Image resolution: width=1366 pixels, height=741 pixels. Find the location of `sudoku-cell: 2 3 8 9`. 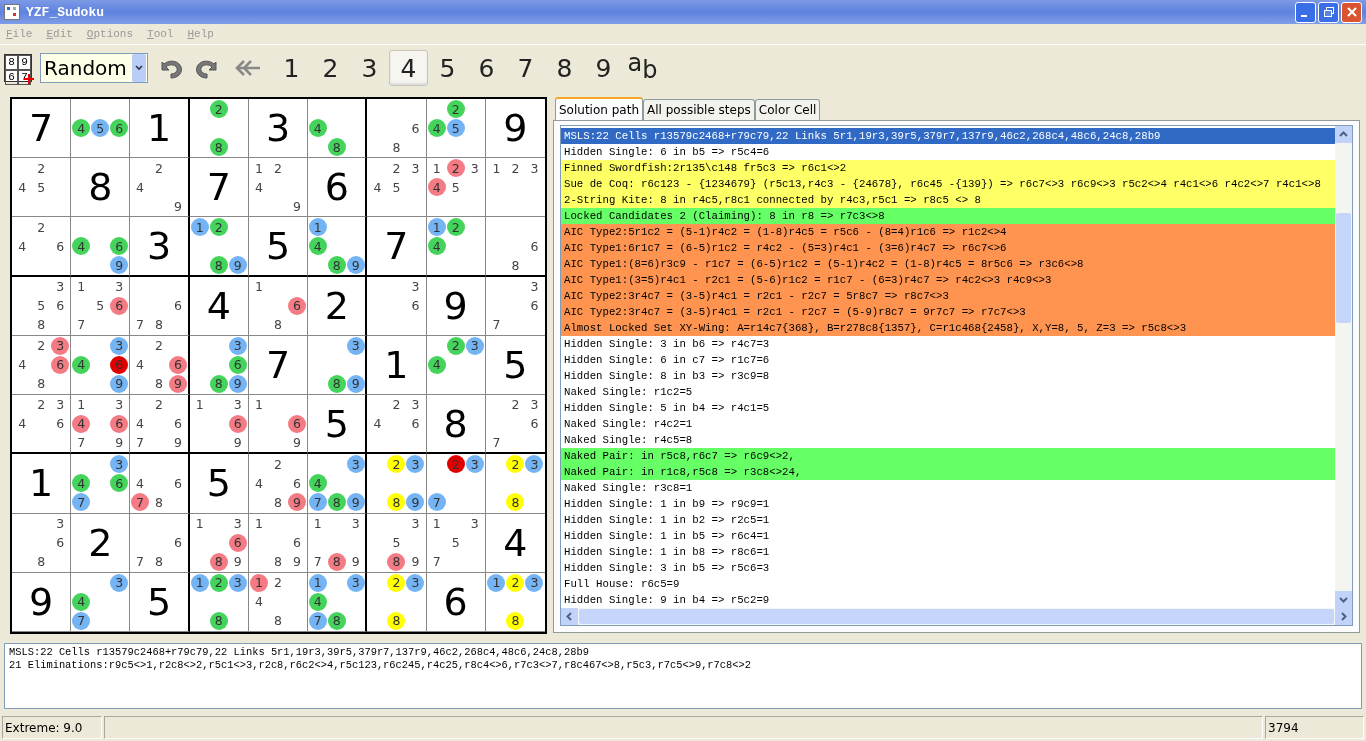

sudoku-cell: 2 3 8 9 is located at coordinates (397, 484).